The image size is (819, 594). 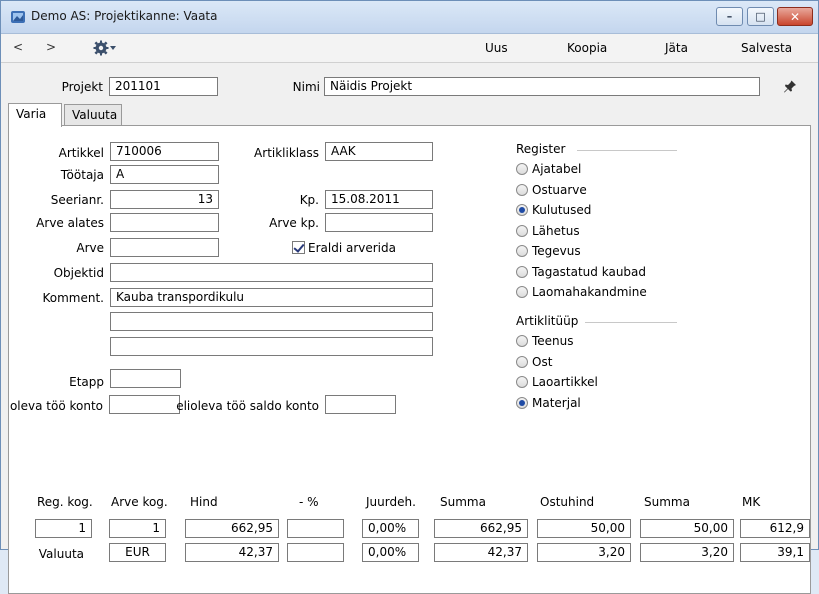 I want to click on invoice-date-label: Arve kp., so click(x=294, y=223).